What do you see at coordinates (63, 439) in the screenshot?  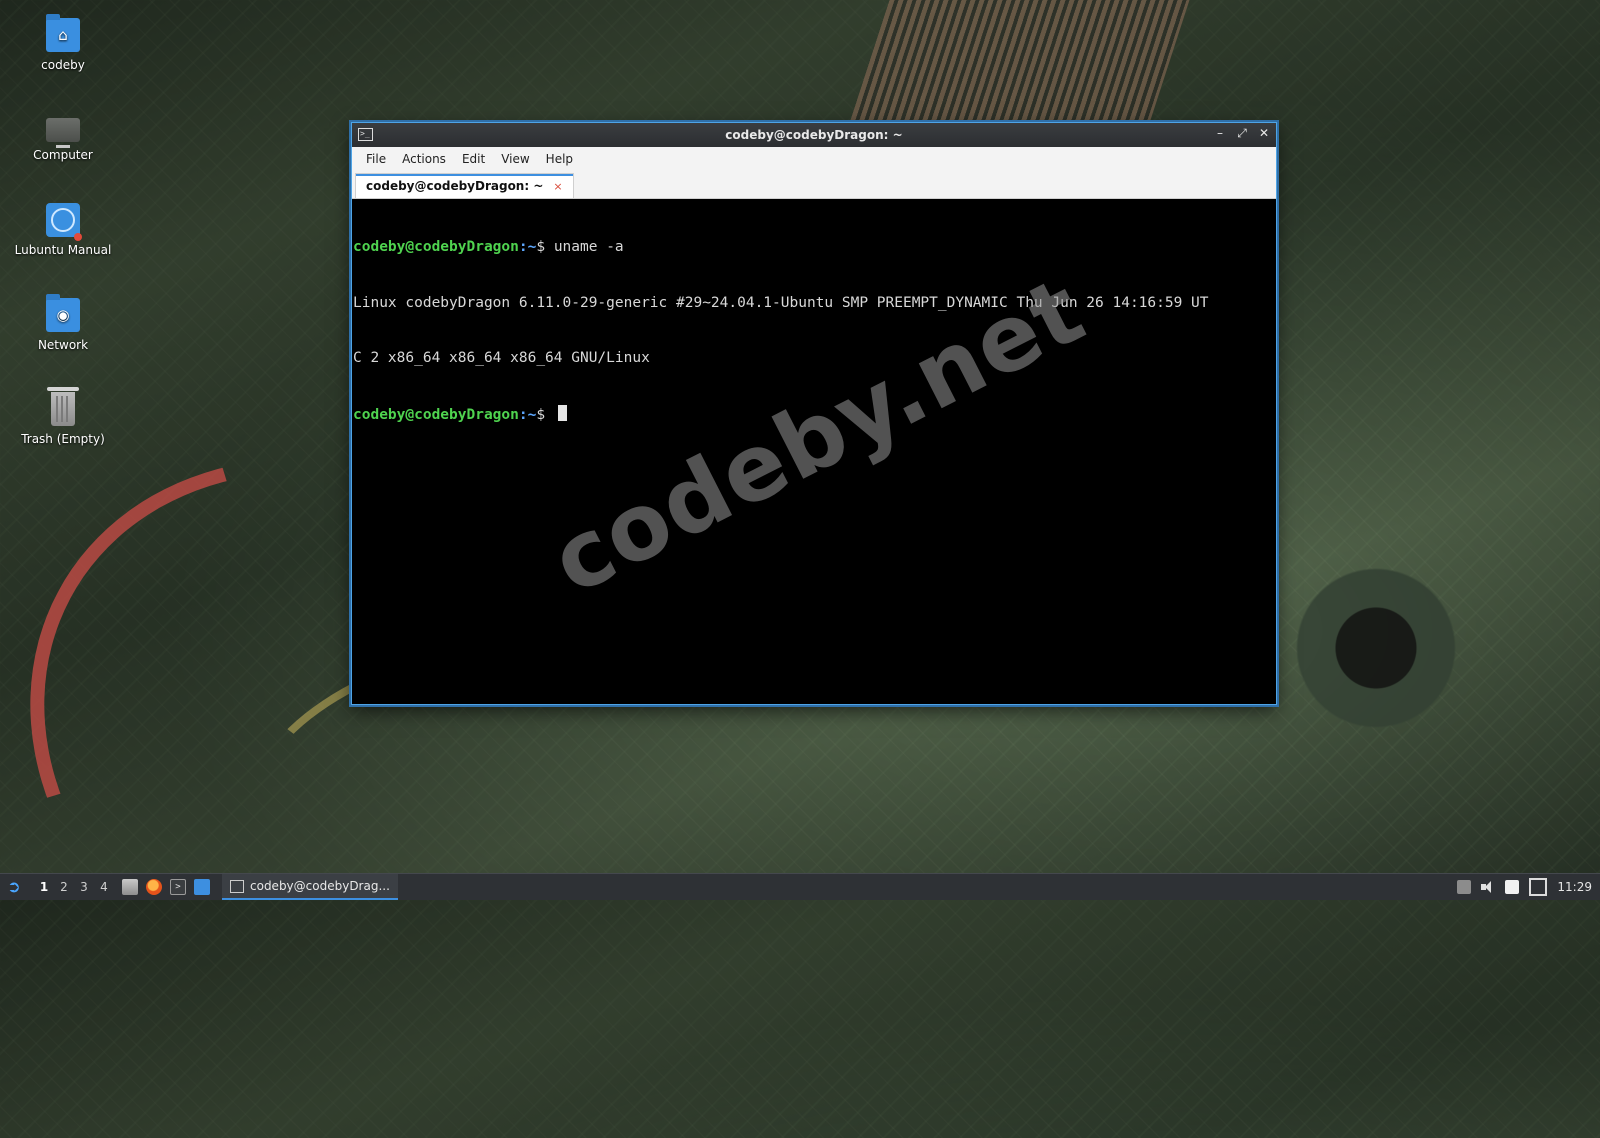 I see `desktop-icon-label: Trash (Empty)` at bounding box center [63, 439].